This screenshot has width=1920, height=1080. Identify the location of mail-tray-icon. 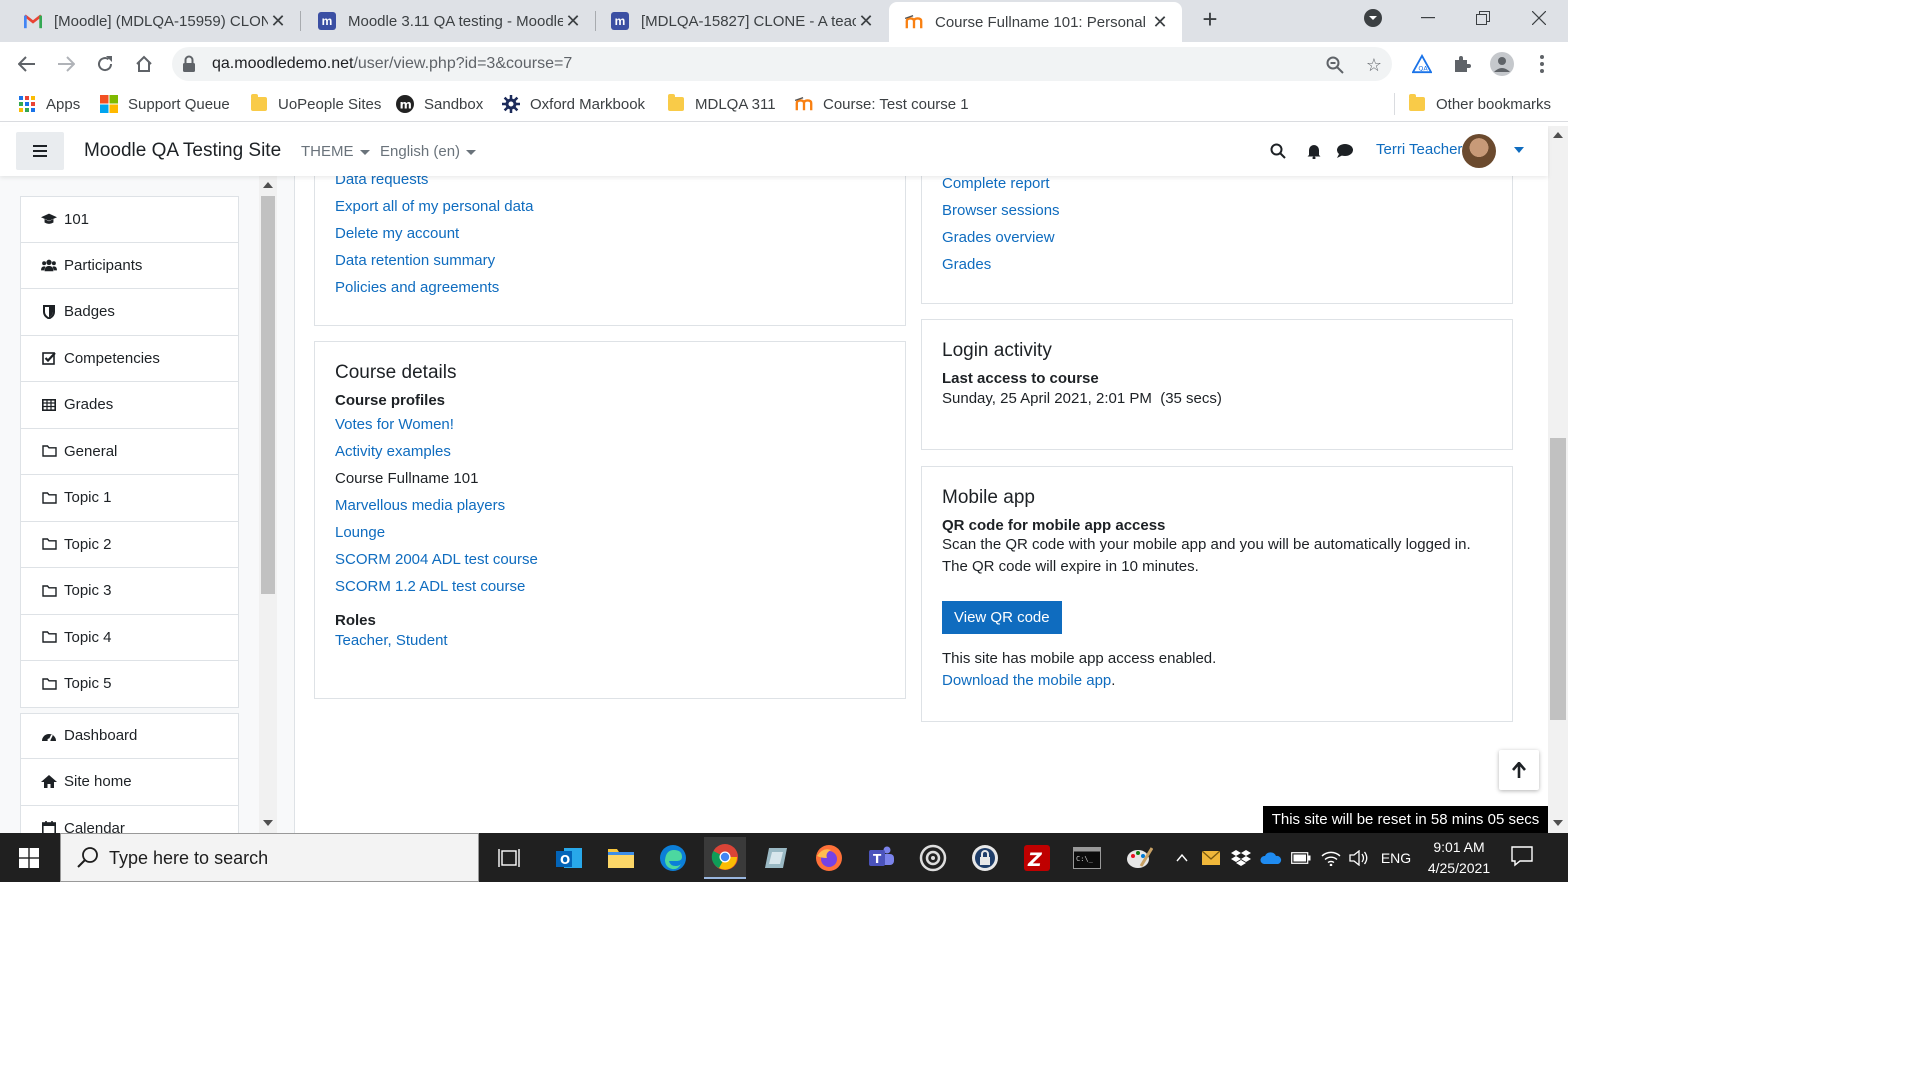
(1211, 857).